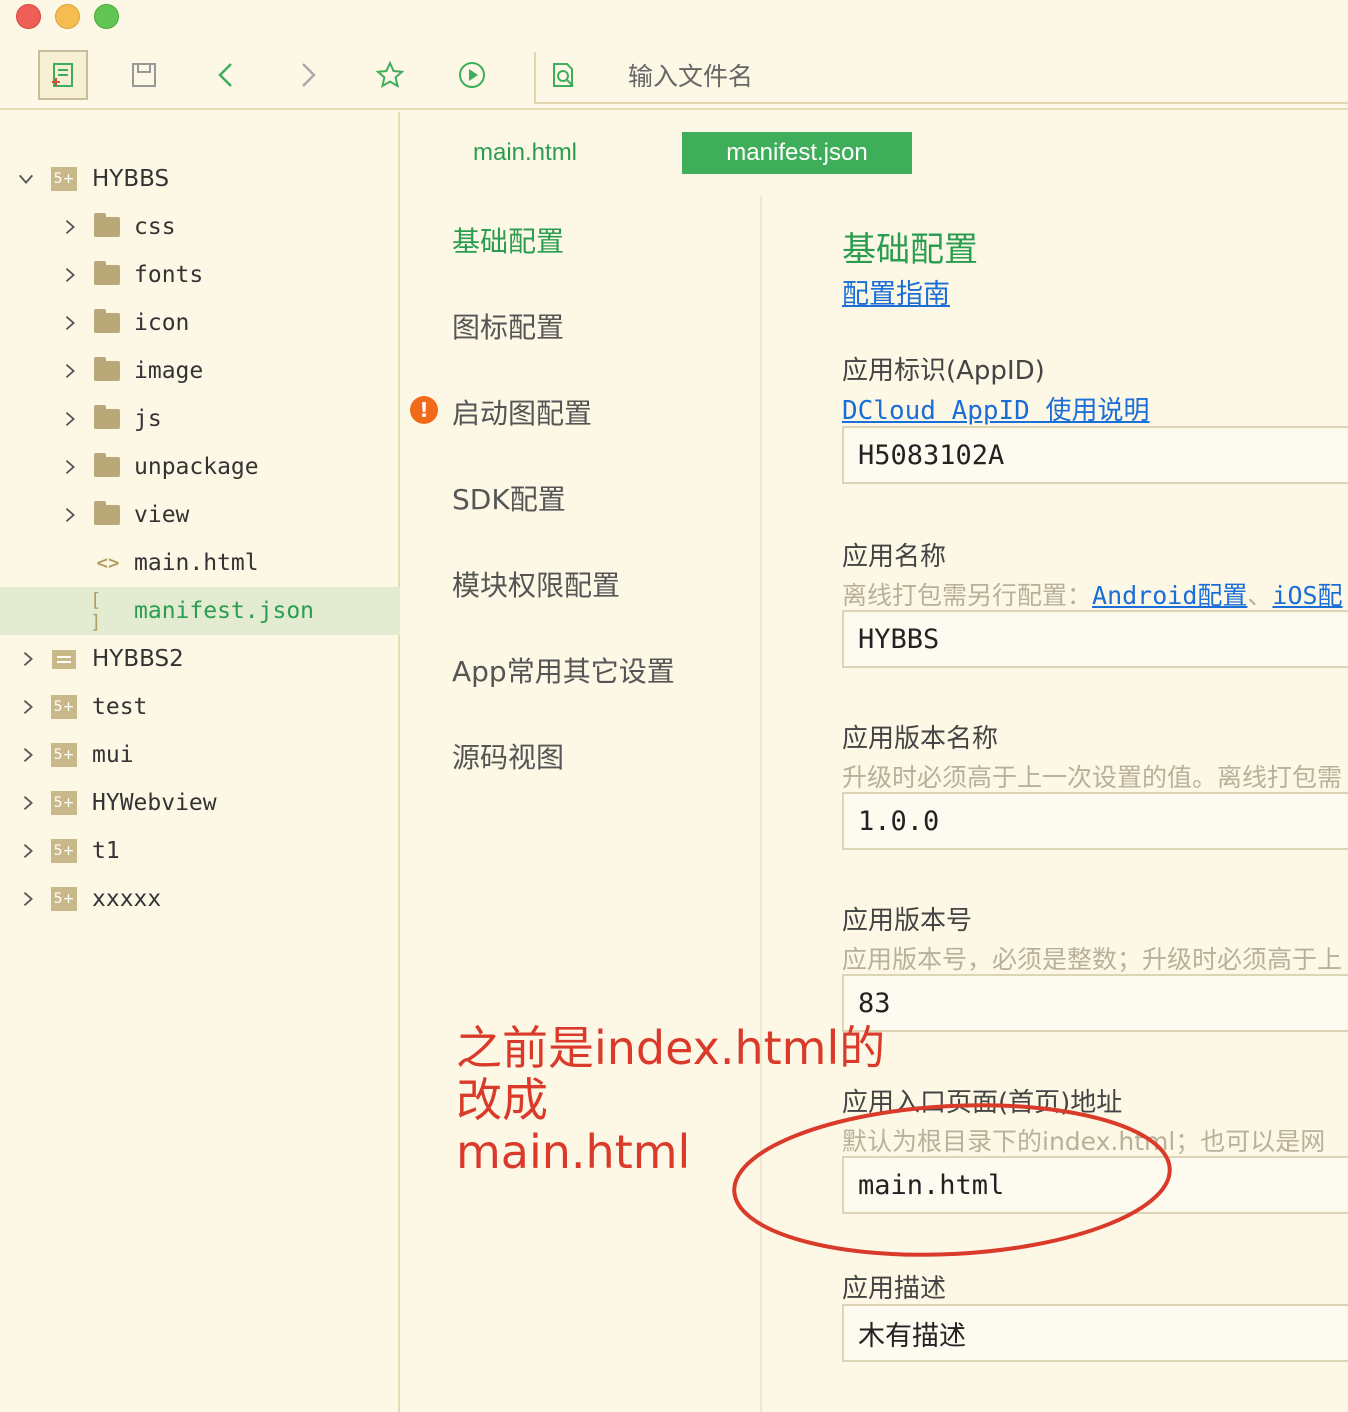 Image resolution: width=1348 pixels, height=1412 pixels. Describe the element at coordinates (64, 659) in the screenshot. I see `project-list-icon` at that location.